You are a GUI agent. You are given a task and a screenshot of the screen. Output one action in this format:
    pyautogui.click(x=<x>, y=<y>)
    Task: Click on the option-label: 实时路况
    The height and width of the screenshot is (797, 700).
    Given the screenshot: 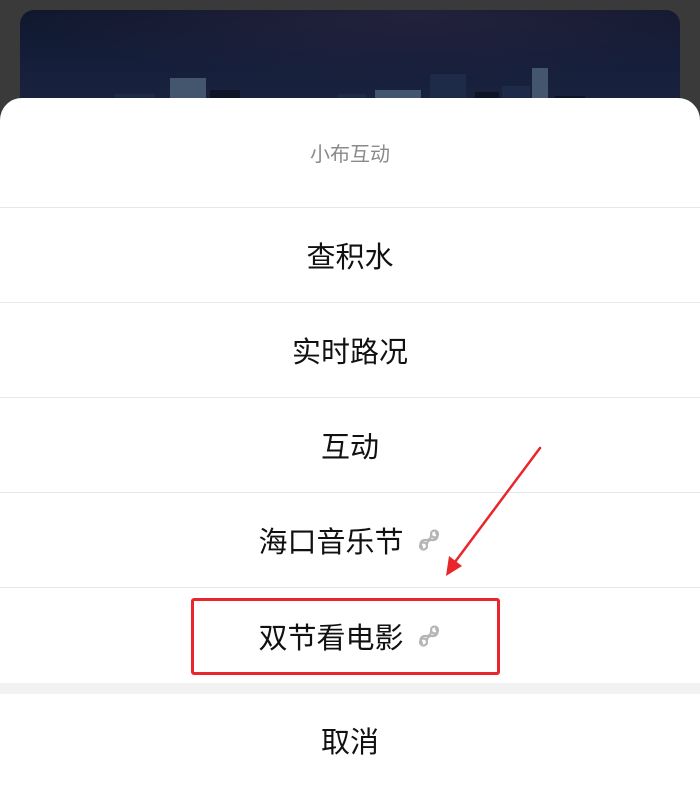 What is the action you would take?
    pyautogui.click(x=349, y=352)
    